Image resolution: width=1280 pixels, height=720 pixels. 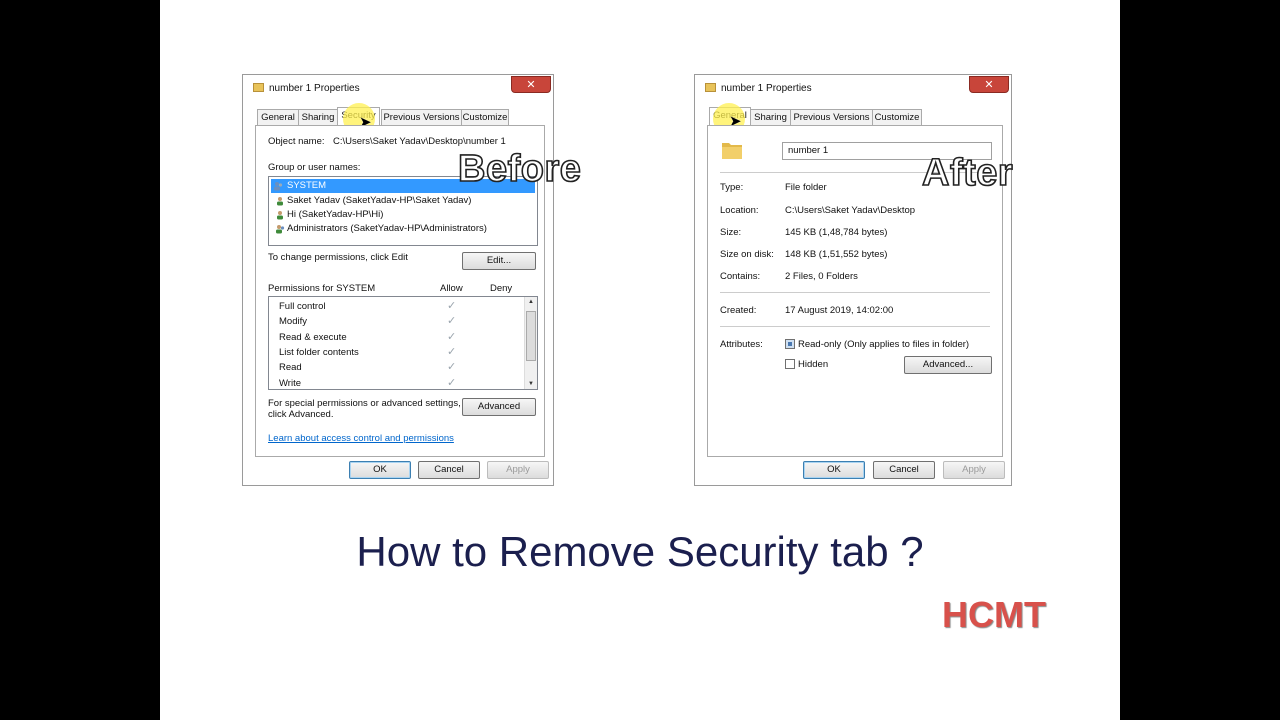 I want to click on permissions-scrollbar: ▲ ▼, so click(x=530, y=343).